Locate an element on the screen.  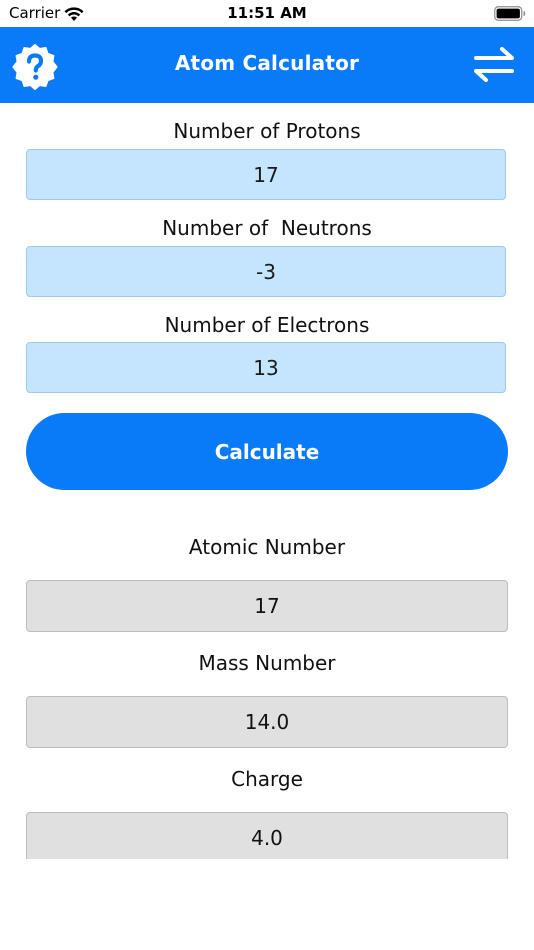
atomic-number-value: 17 is located at coordinates (267, 606).